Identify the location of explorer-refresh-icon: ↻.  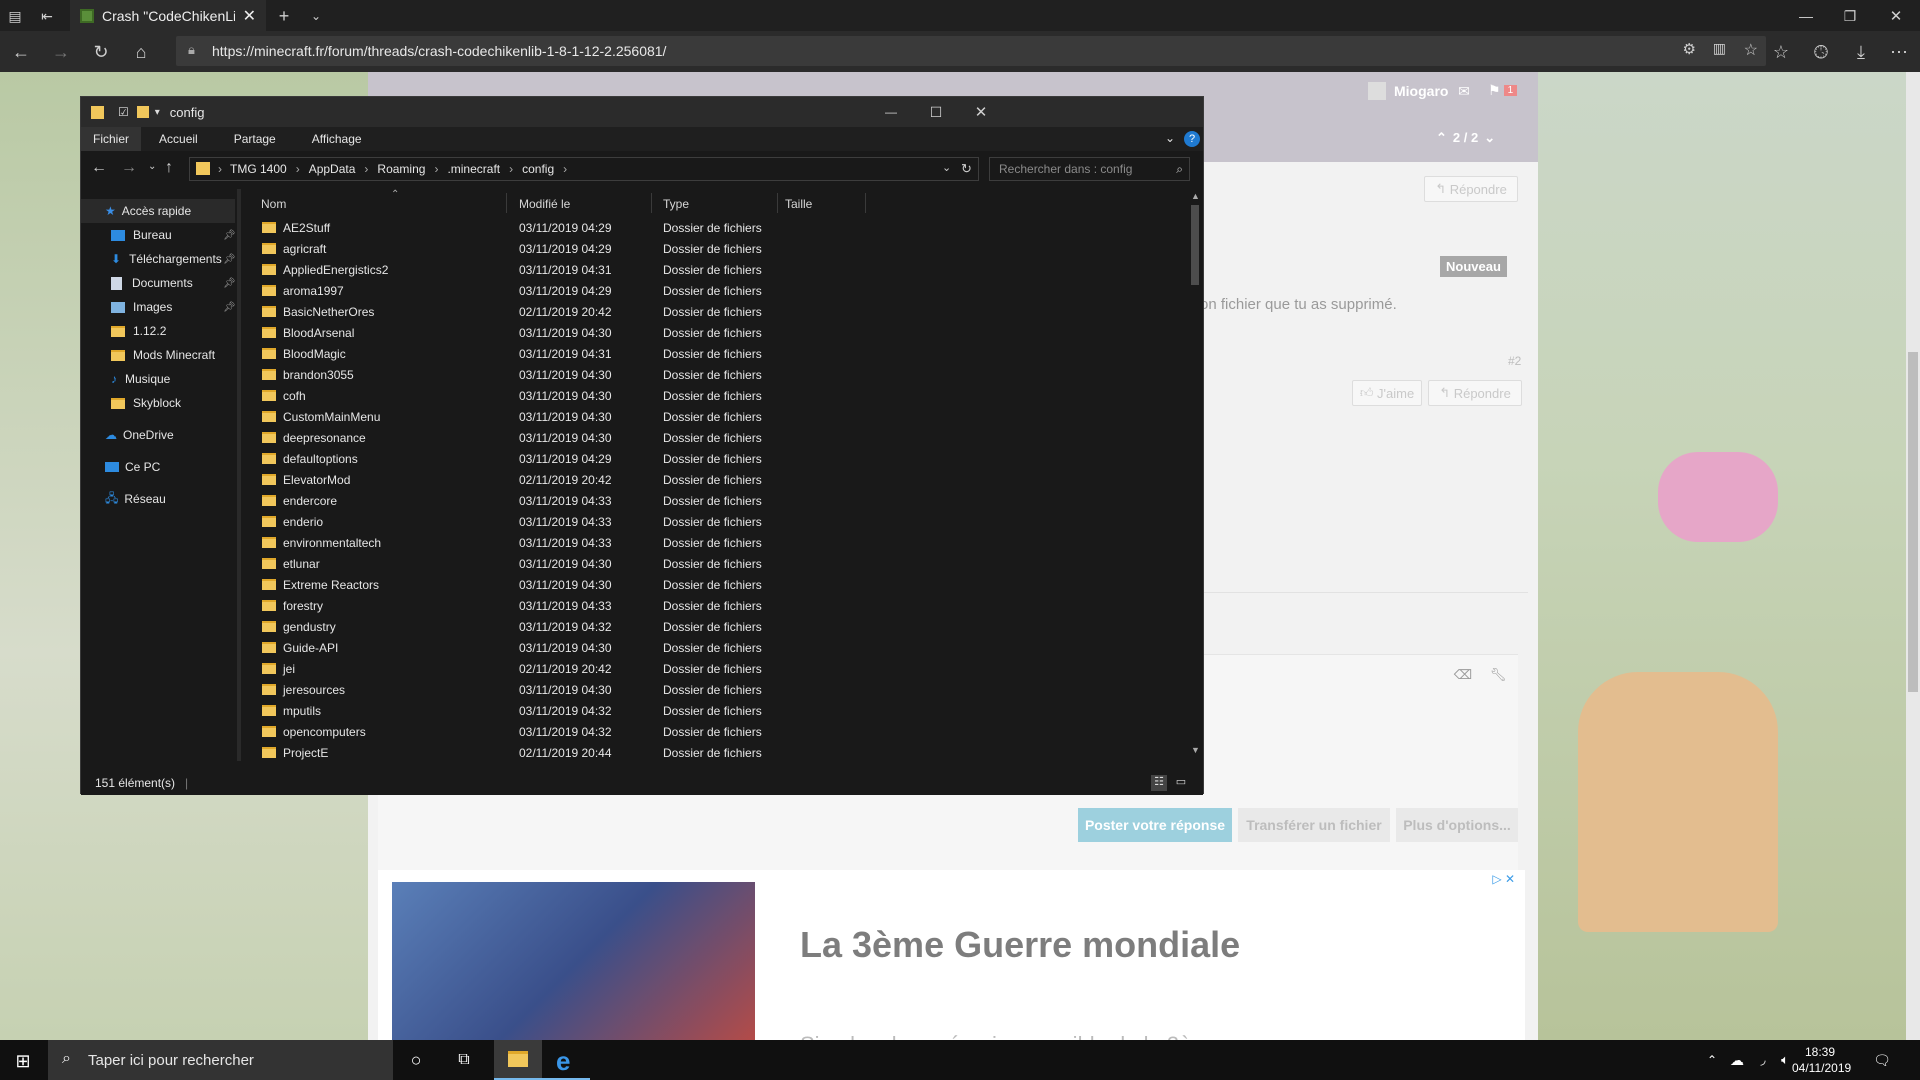
(966, 169).